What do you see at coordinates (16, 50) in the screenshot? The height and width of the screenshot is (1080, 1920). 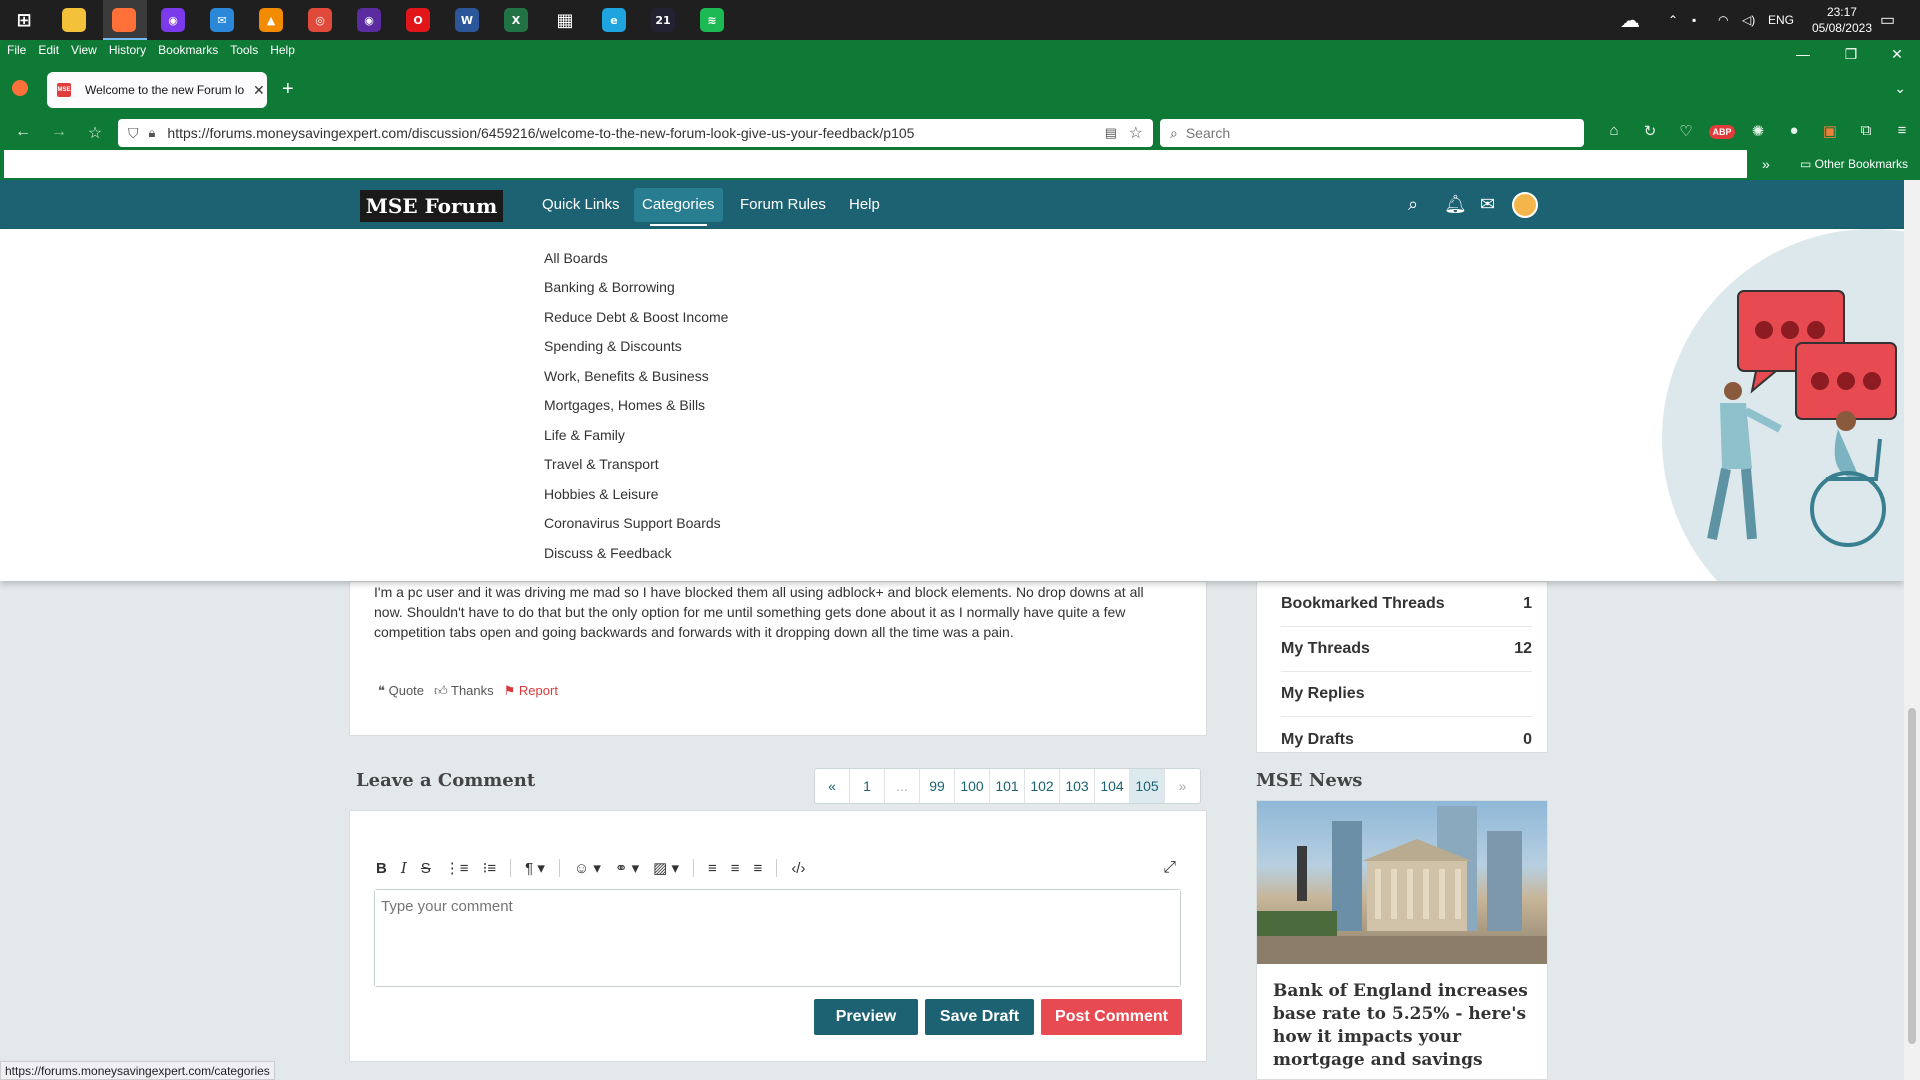 I see `menu-file: File` at bounding box center [16, 50].